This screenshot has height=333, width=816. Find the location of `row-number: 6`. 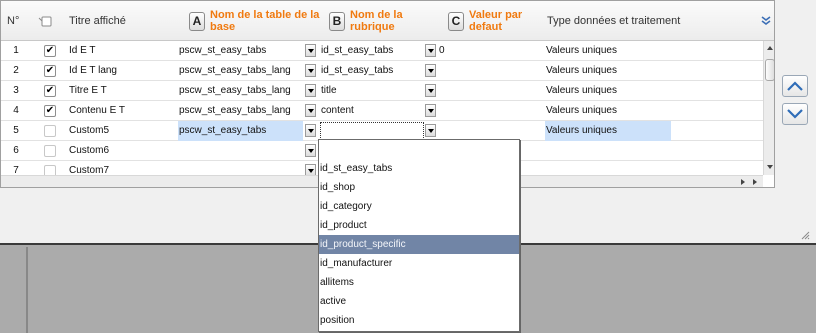

row-number: 6 is located at coordinates (16, 150).